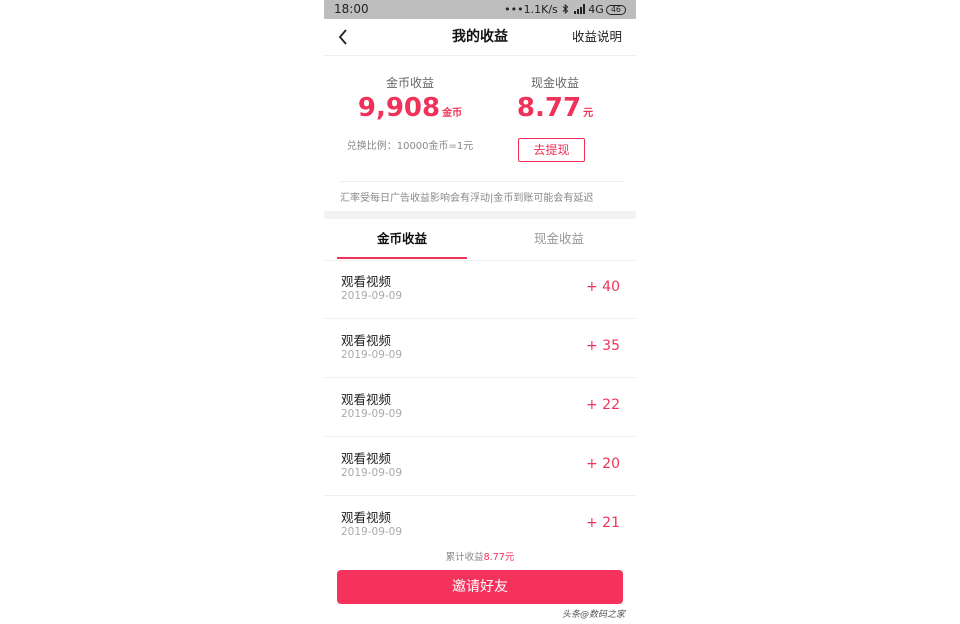  Describe the element at coordinates (514, 9) in the screenshot. I see `signal-dots-icon: •••` at that location.